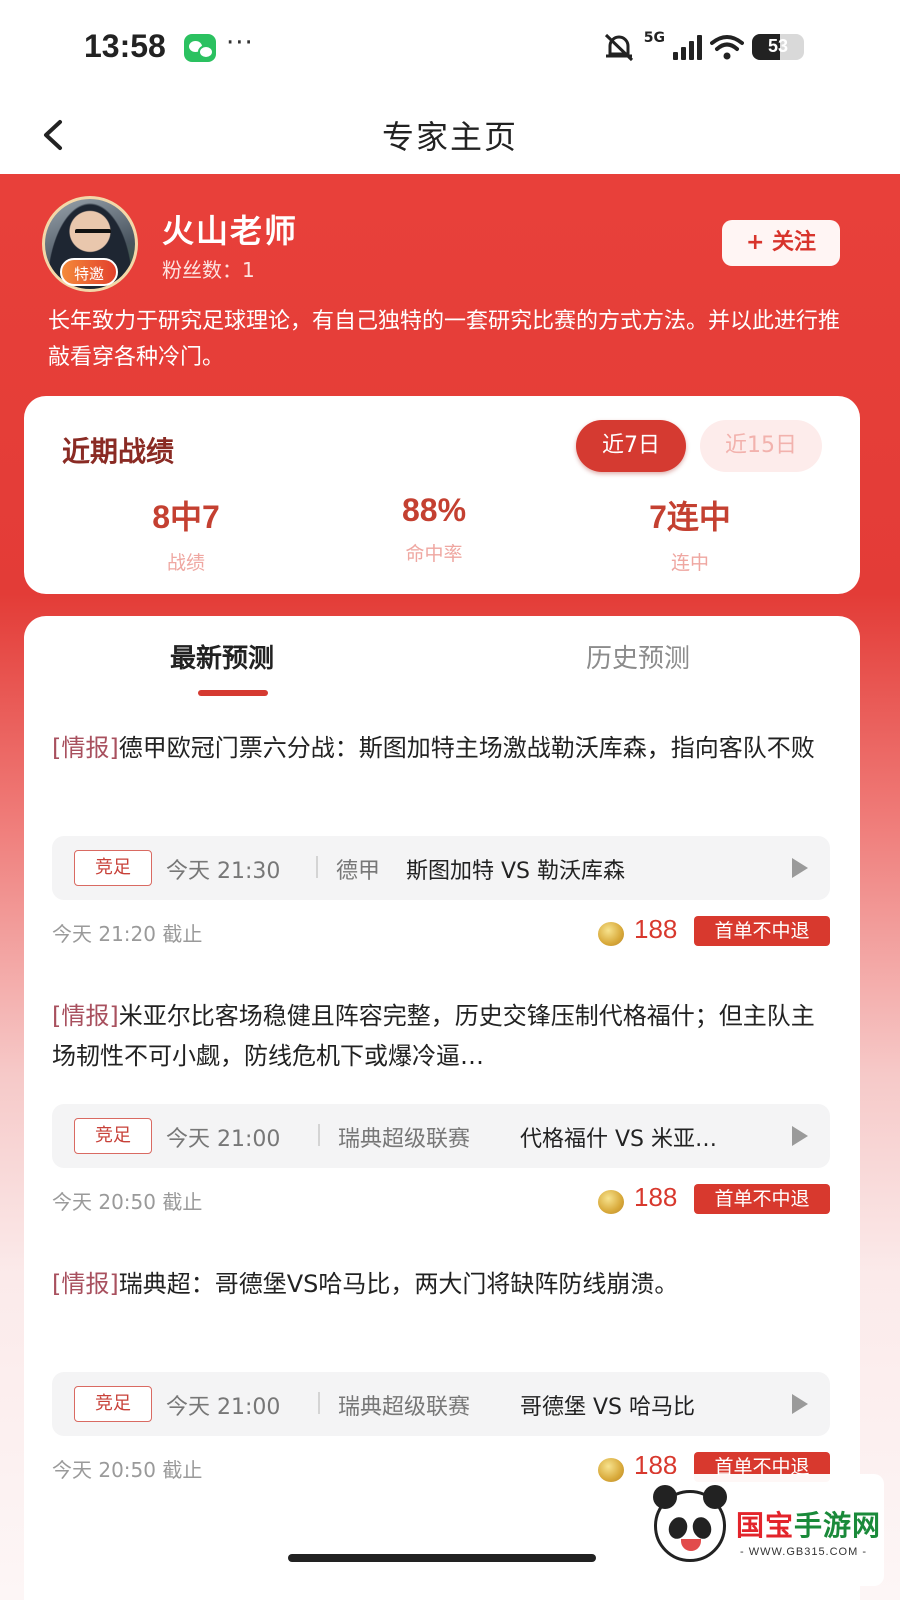 Image resolution: width=900 pixels, height=1600 pixels. What do you see at coordinates (233, 693) in the screenshot?
I see `active-tab-indicator` at bounding box center [233, 693].